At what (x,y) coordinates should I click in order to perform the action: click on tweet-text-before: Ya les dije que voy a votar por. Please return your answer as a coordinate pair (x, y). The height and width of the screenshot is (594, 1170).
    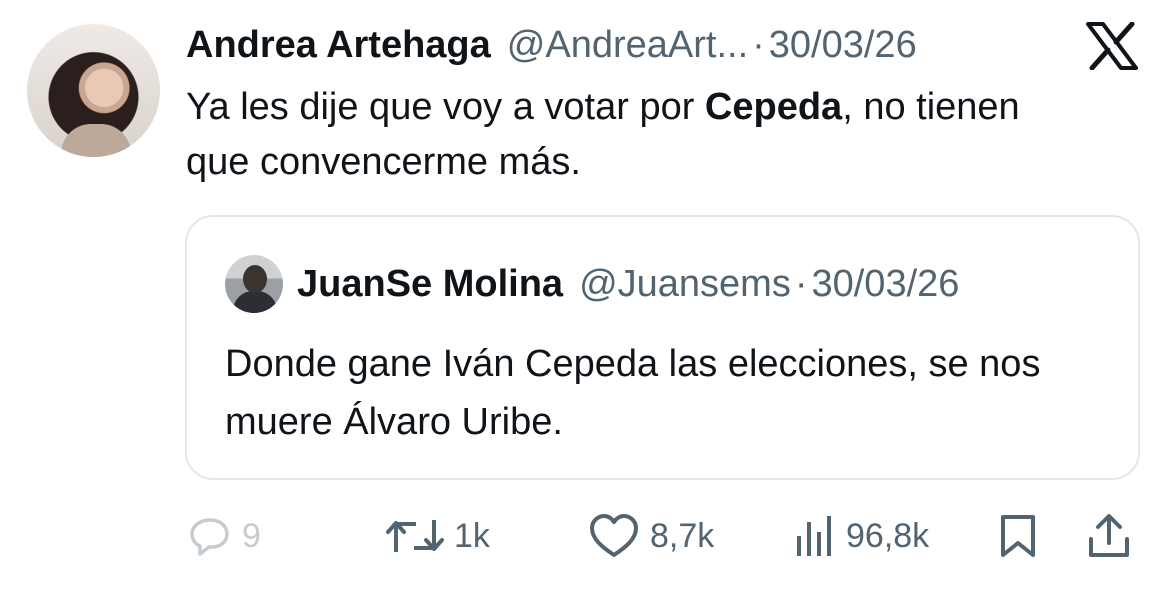
    Looking at the image, I should click on (445, 107).